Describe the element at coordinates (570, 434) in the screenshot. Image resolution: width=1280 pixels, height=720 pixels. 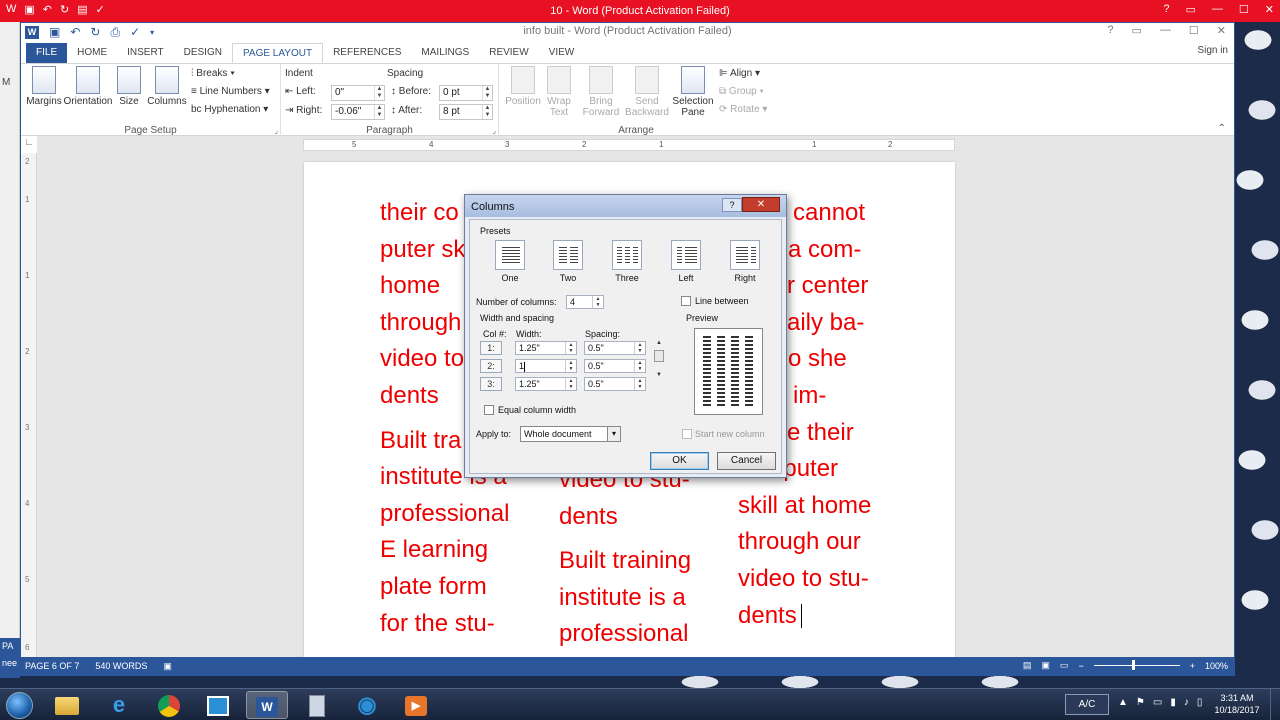
I see `apply-to-select: Whole document ▾` at that location.